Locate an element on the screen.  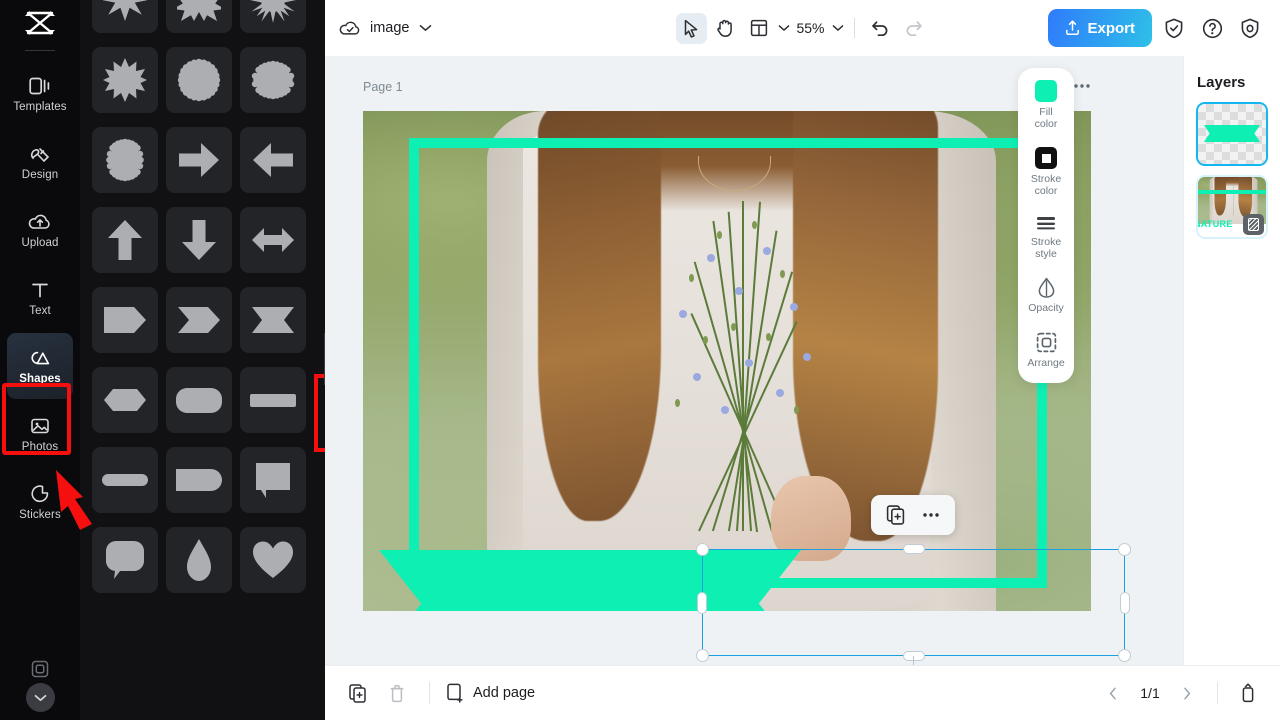
resize-handle-top-right is located at coordinates (1124, 549).